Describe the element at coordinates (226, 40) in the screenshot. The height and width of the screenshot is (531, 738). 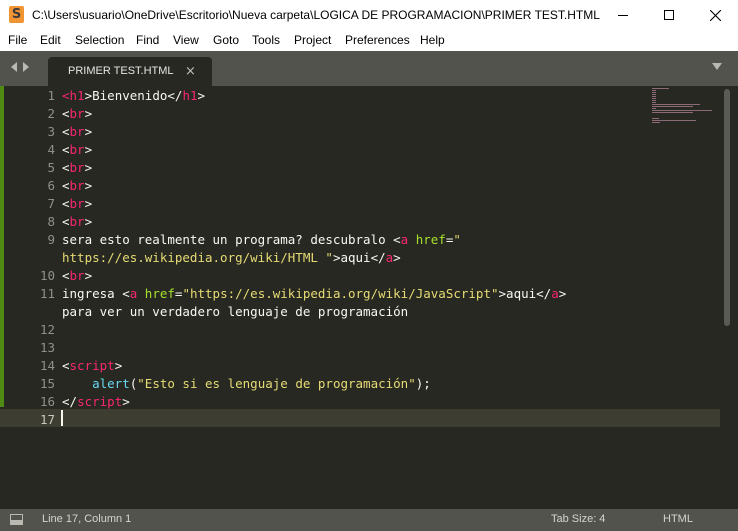
I see `menu-goto: Goto` at that location.